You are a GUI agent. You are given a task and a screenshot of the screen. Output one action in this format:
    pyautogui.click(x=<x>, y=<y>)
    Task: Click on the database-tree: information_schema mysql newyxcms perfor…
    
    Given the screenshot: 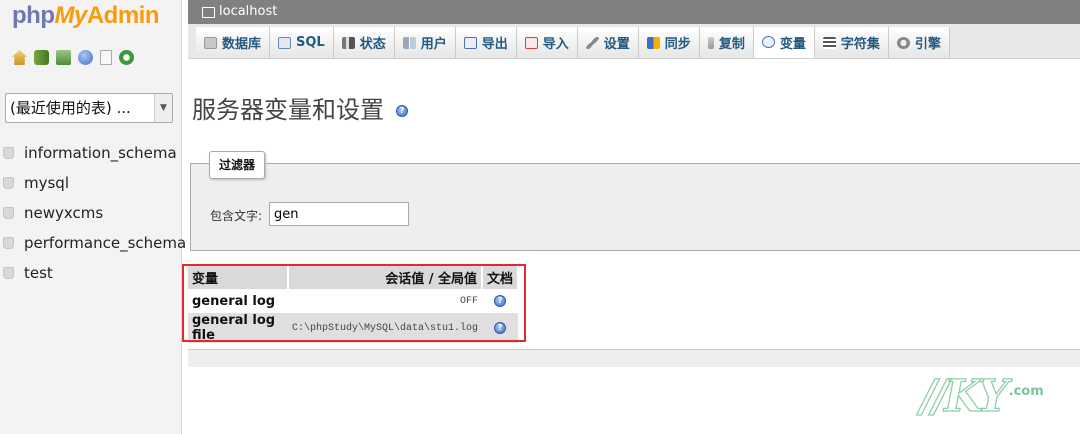 What is the action you would take?
    pyautogui.click(x=93, y=213)
    